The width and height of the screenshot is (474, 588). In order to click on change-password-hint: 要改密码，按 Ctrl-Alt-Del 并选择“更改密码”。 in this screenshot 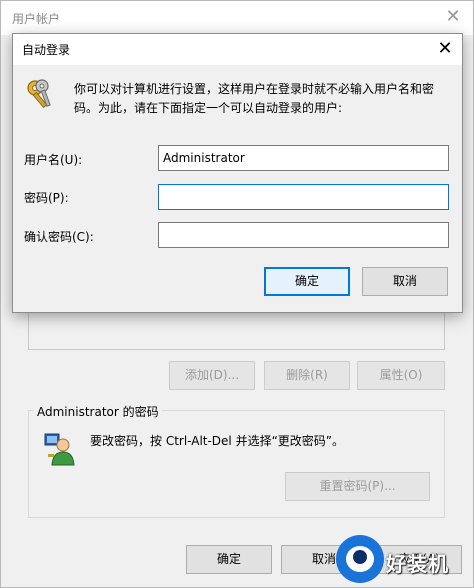, I will do `click(217, 441)`.